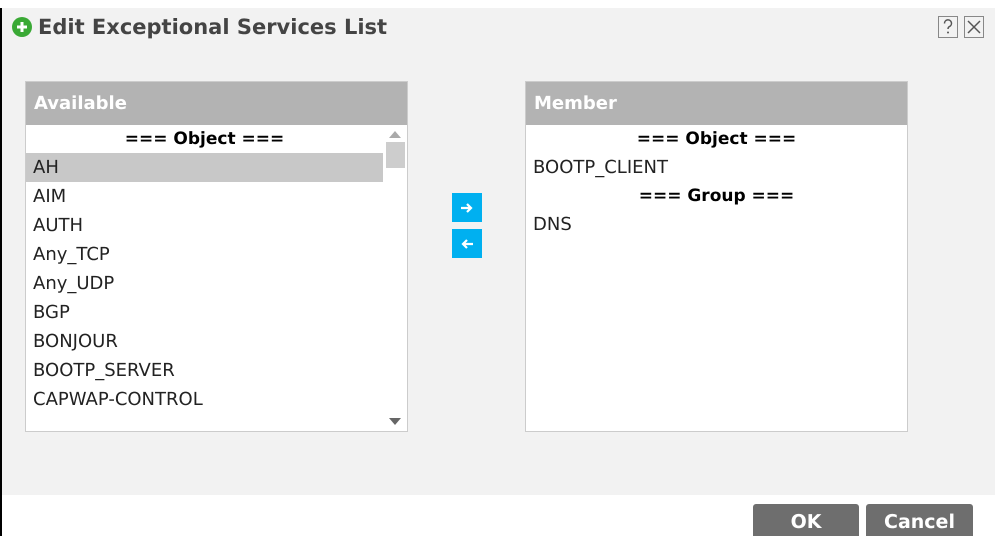 The height and width of the screenshot is (536, 995). Describe the element at coordinates (717, 196) in the screenshot. I see `list-section-heading: === Group ===` at that location.